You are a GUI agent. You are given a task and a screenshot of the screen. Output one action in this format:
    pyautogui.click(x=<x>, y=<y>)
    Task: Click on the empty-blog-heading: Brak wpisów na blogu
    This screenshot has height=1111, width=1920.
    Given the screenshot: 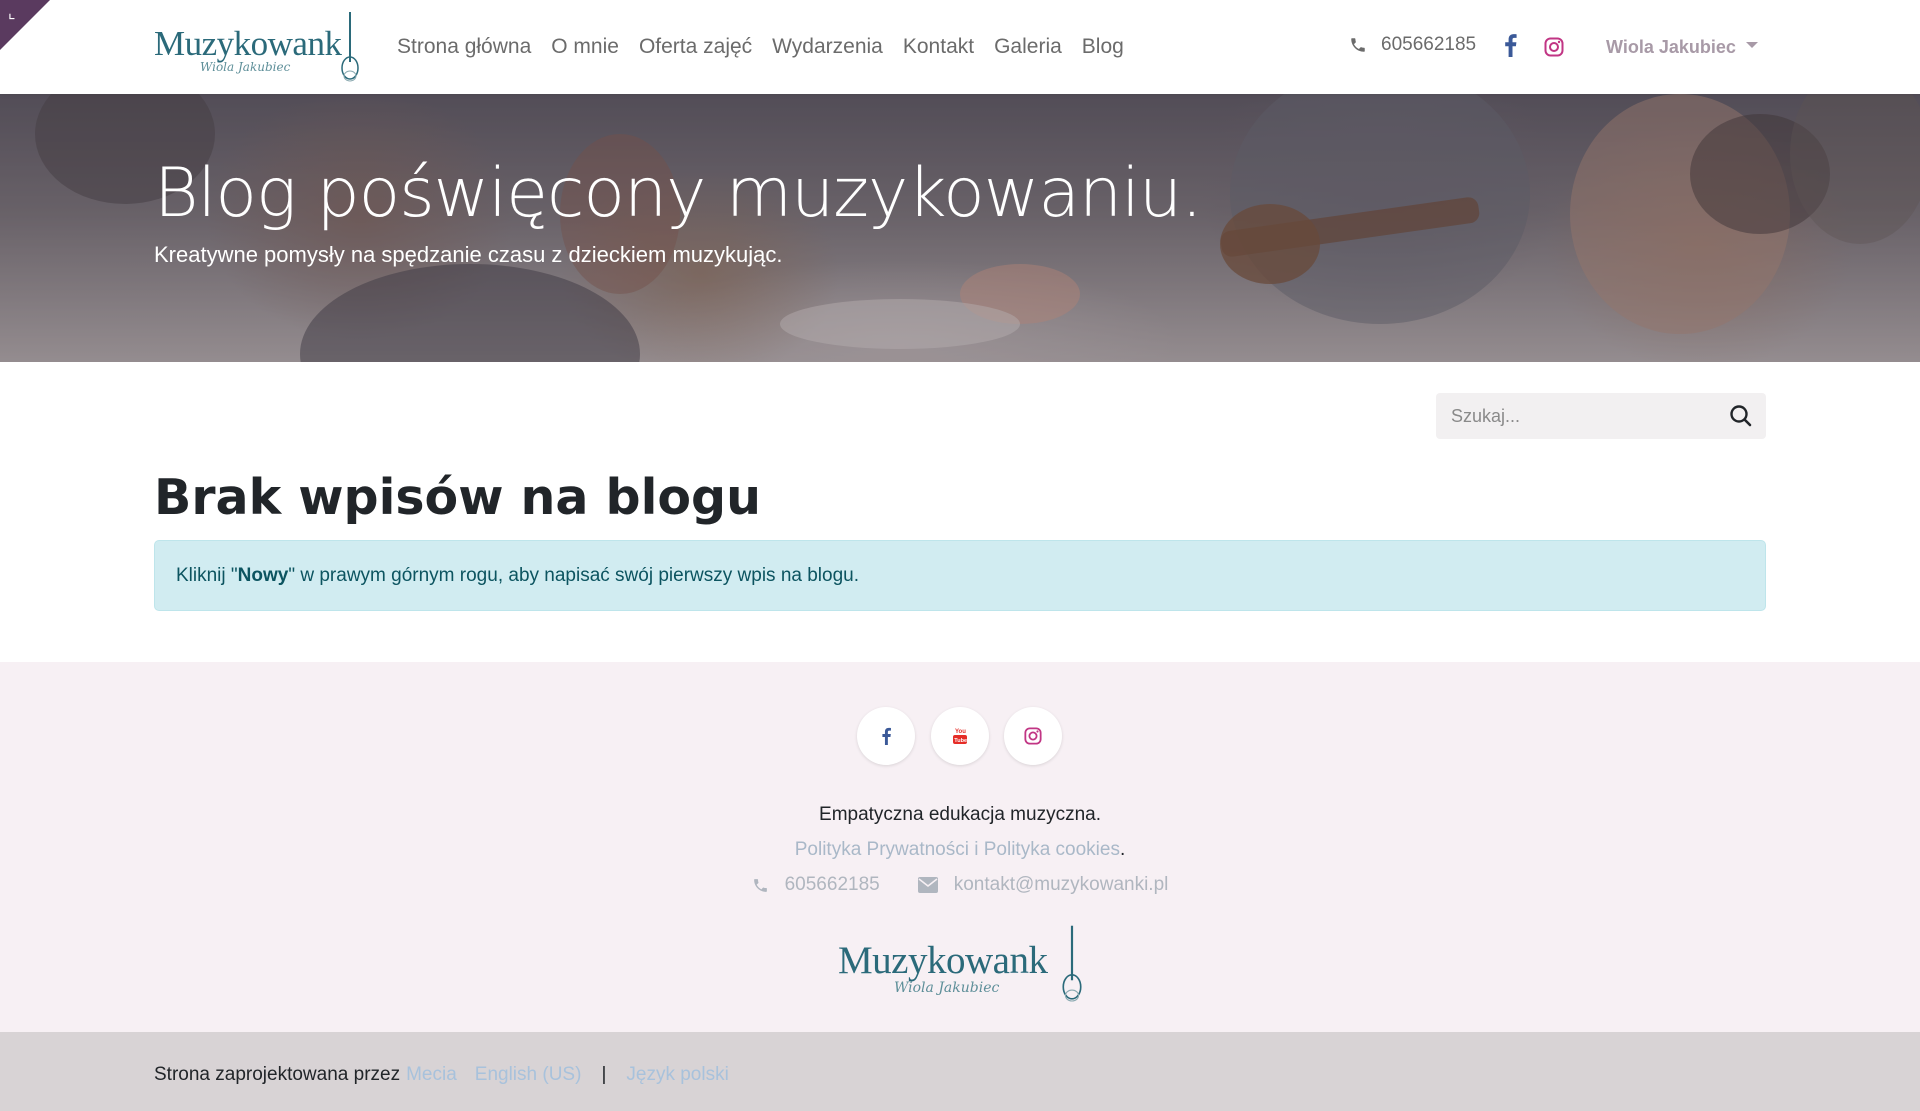 What is the action you would take?
    pyautogui.click(x=458, y=497)
    